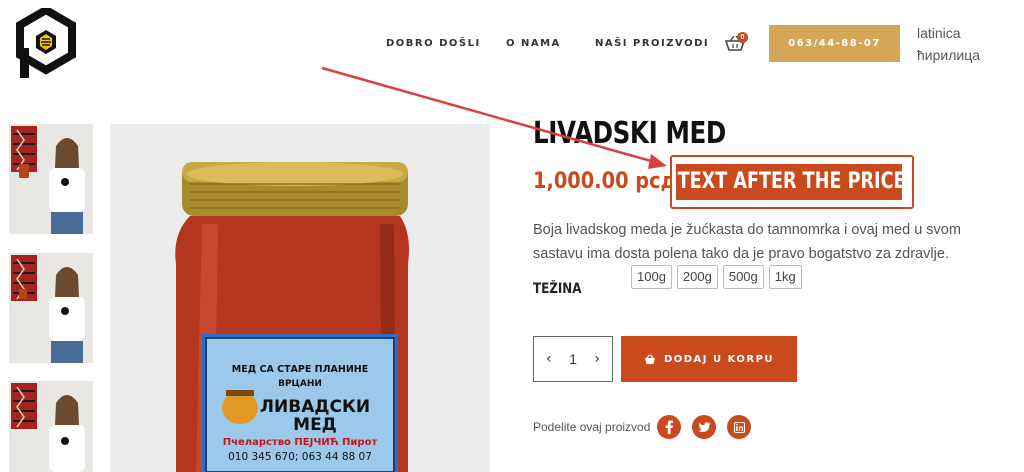 This screenshot has height=472, width=1024. What do you see at coordinates (300, 457) in the screenshot?
I see `jar-label-phones: 010 345 670; 063 44 88 07` at bounding box center [300, 457].